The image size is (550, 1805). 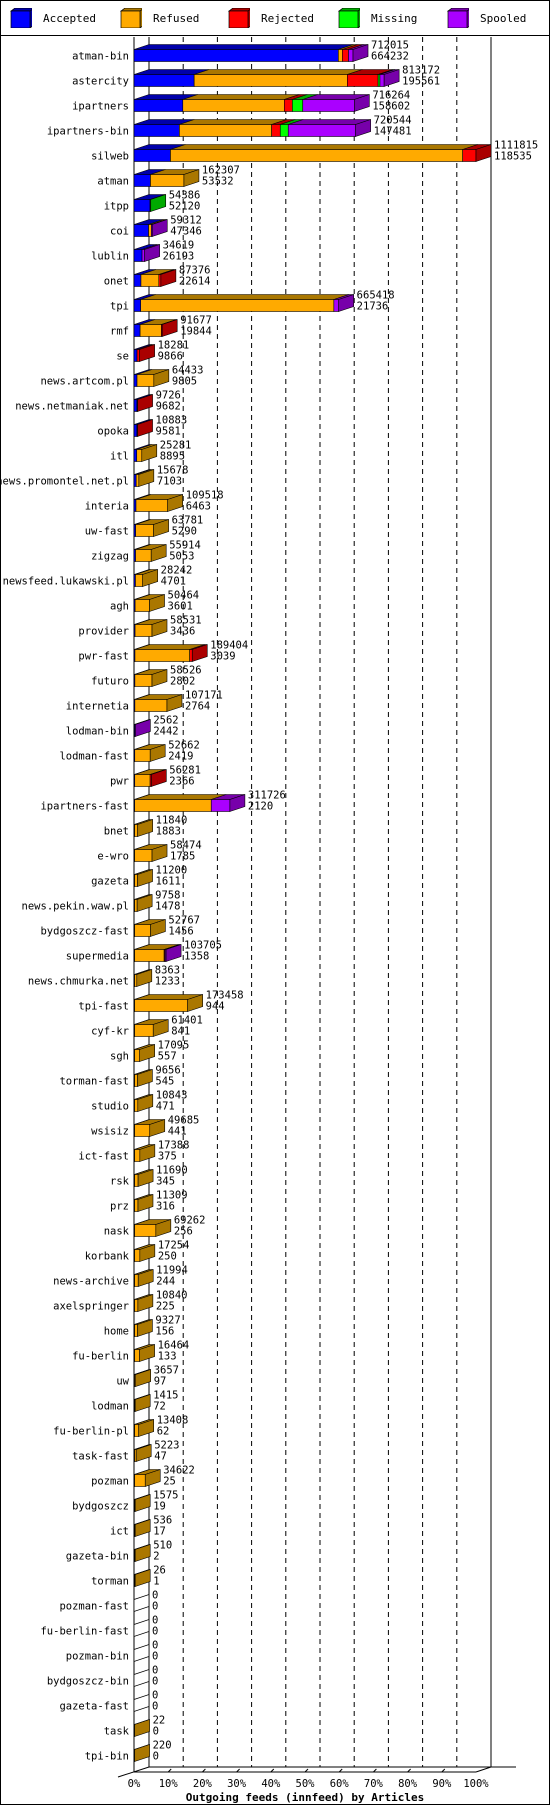 What do you see at coordinates (373, 307) in the screenshot?
I see `value-label-accepted: 21736` at bounding box center [373, 307].